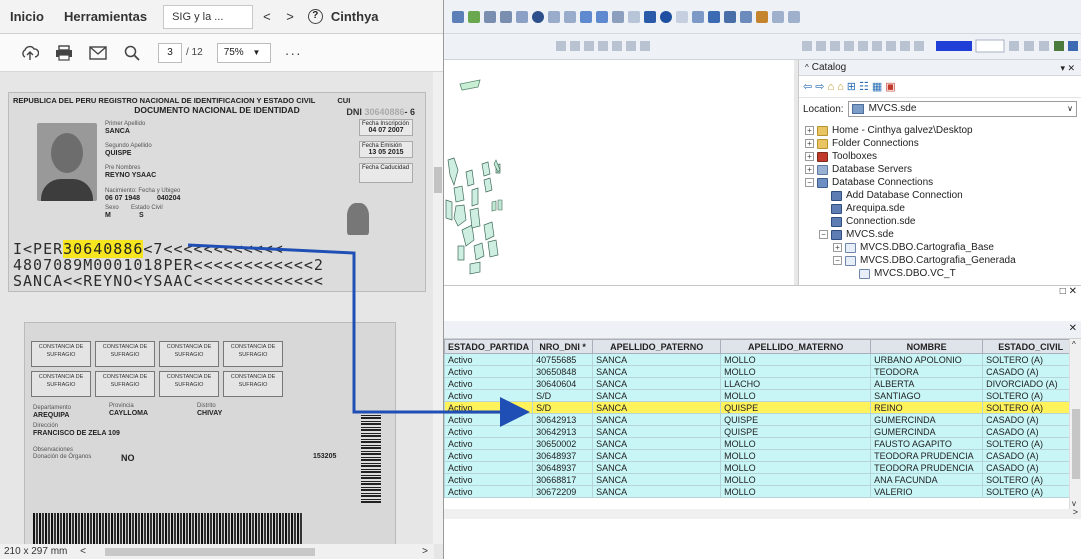 The width and height of the screenshot is (1081, 559). What do you see at coordinates (943, 273) in the screenshot?
I see `tree-item: MVCS.DBO.VC_T` at bounding box center [943, 273].